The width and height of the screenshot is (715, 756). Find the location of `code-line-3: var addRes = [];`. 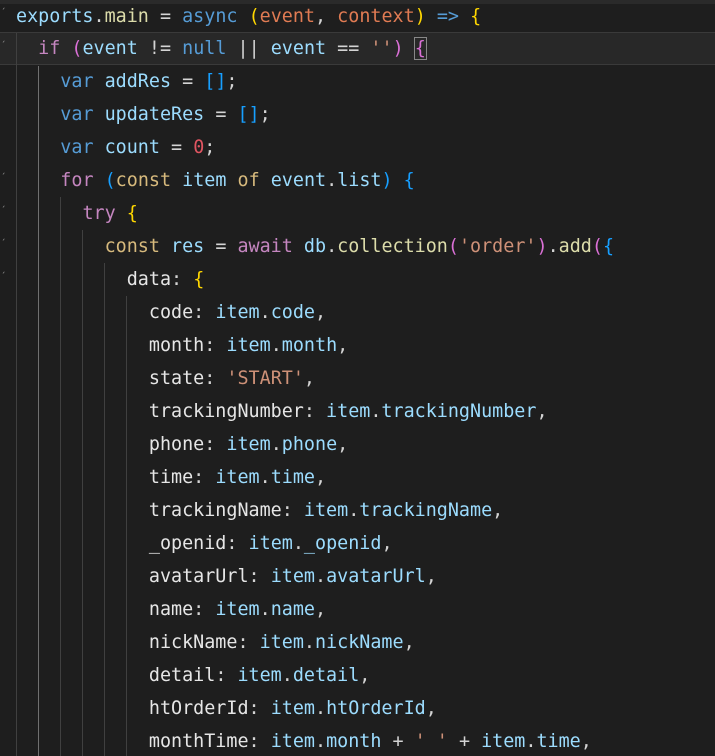

code-line-3: var addRes = []; is located at coordinates (357, 81).